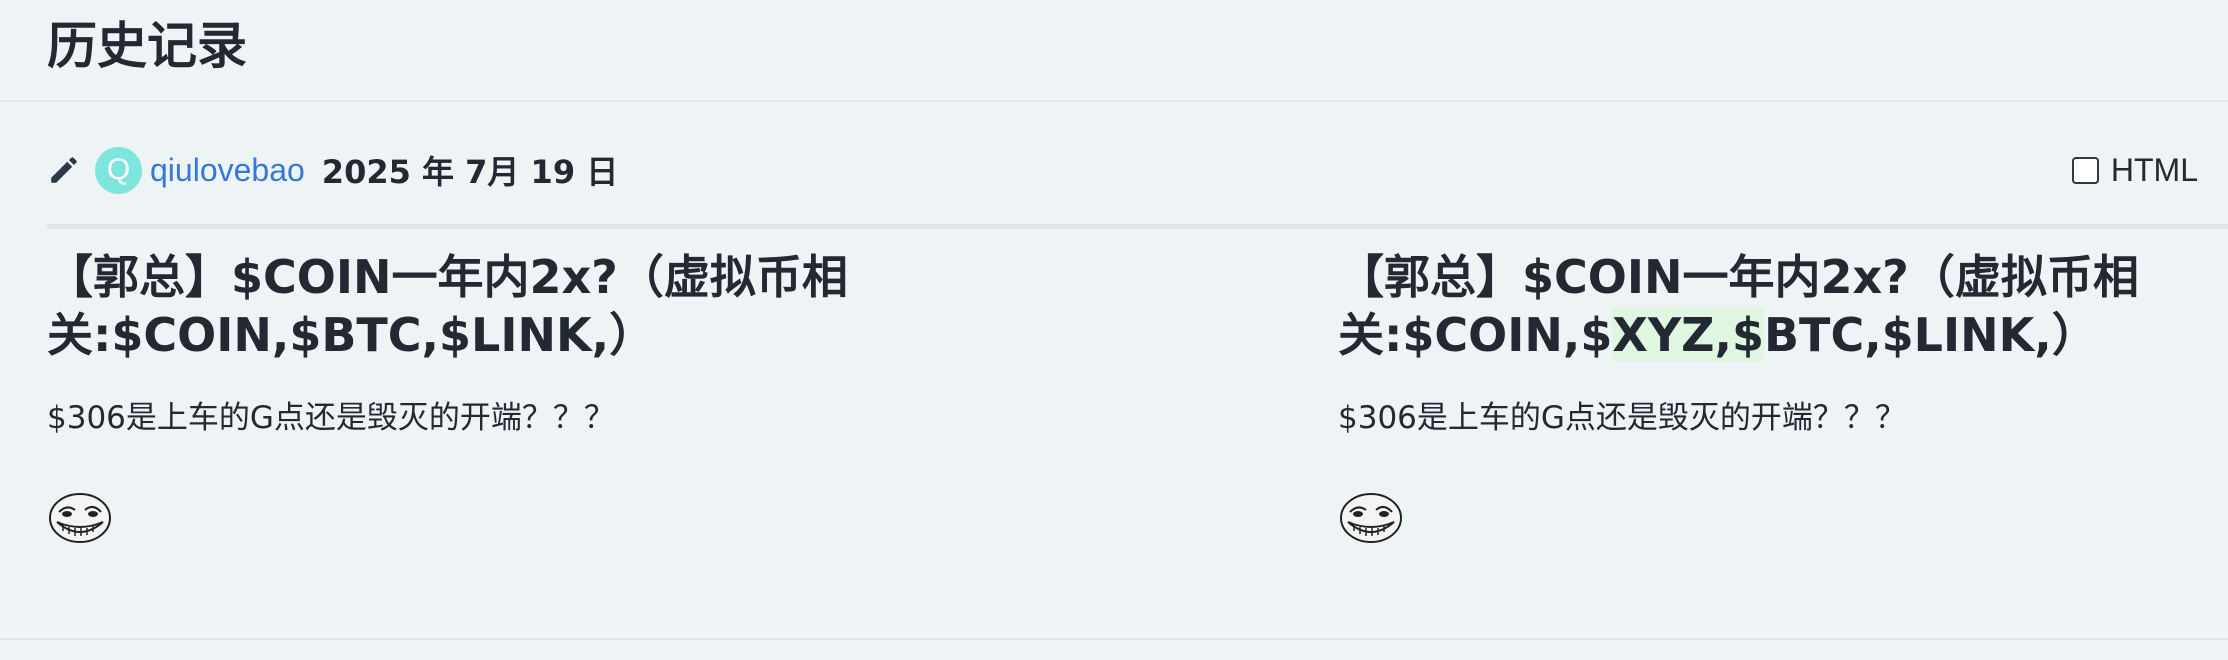 This screenshot has width=2228, height=660. I want to click on inserted-text: XYZ,$, so click(1688, 335).